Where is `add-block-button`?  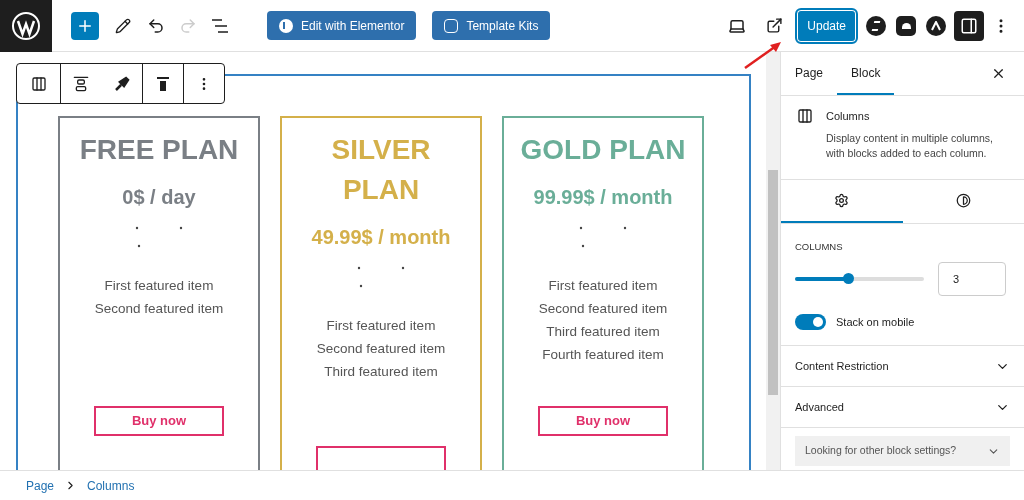 add-block-button is located at coordinates (85, 25).